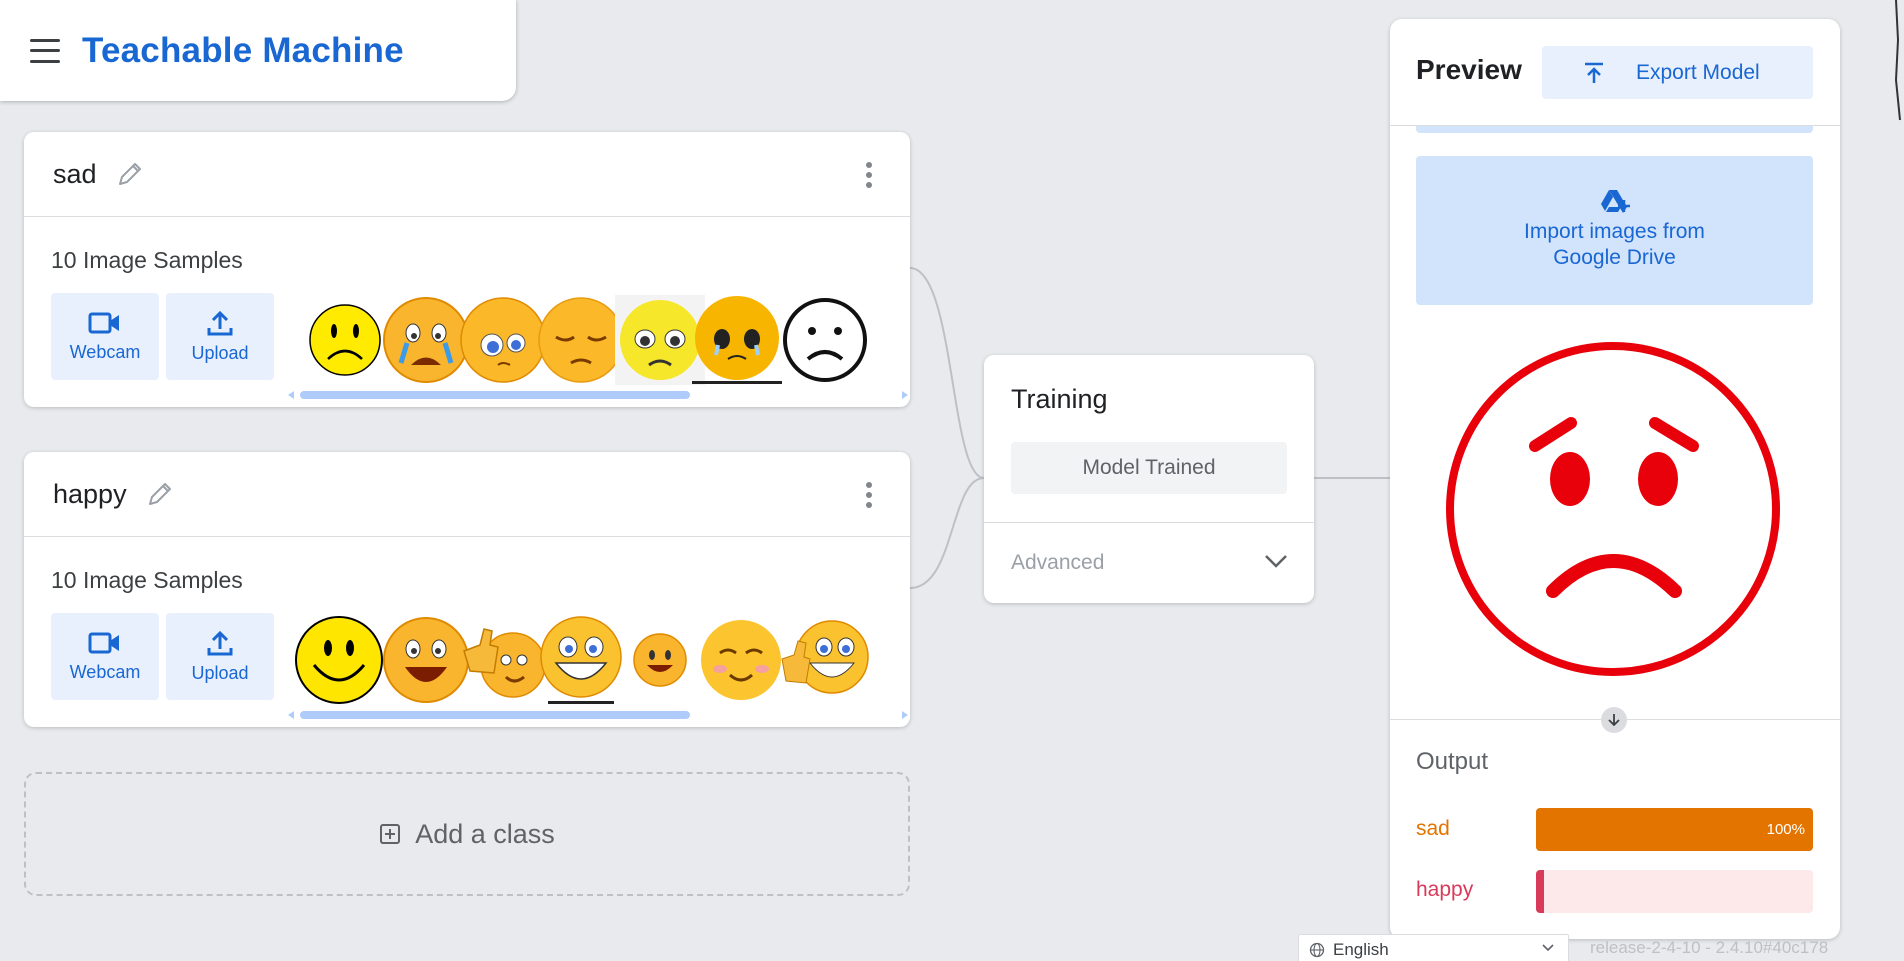 This screenshot has width=1904, height=961. Describe the element at coordinates (1785, 829) in the screenshot. I see `output-percent: 100%` at that location.